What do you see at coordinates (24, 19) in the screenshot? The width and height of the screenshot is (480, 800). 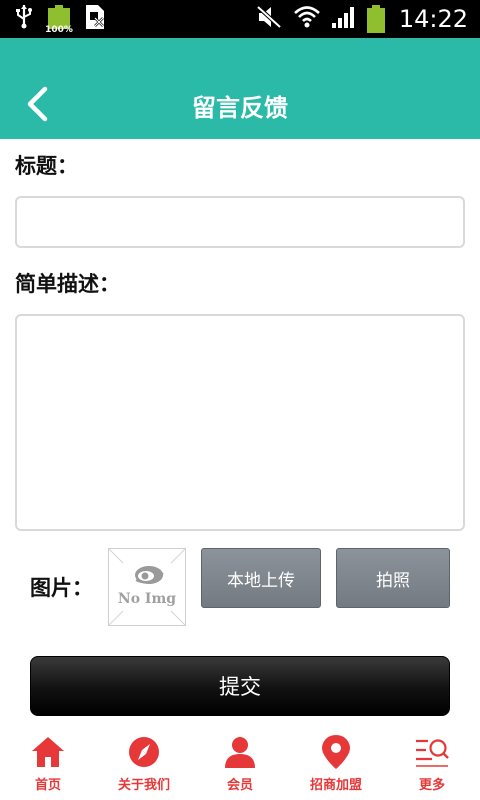 I see `usb-icon` at bounding box center [24, 19].